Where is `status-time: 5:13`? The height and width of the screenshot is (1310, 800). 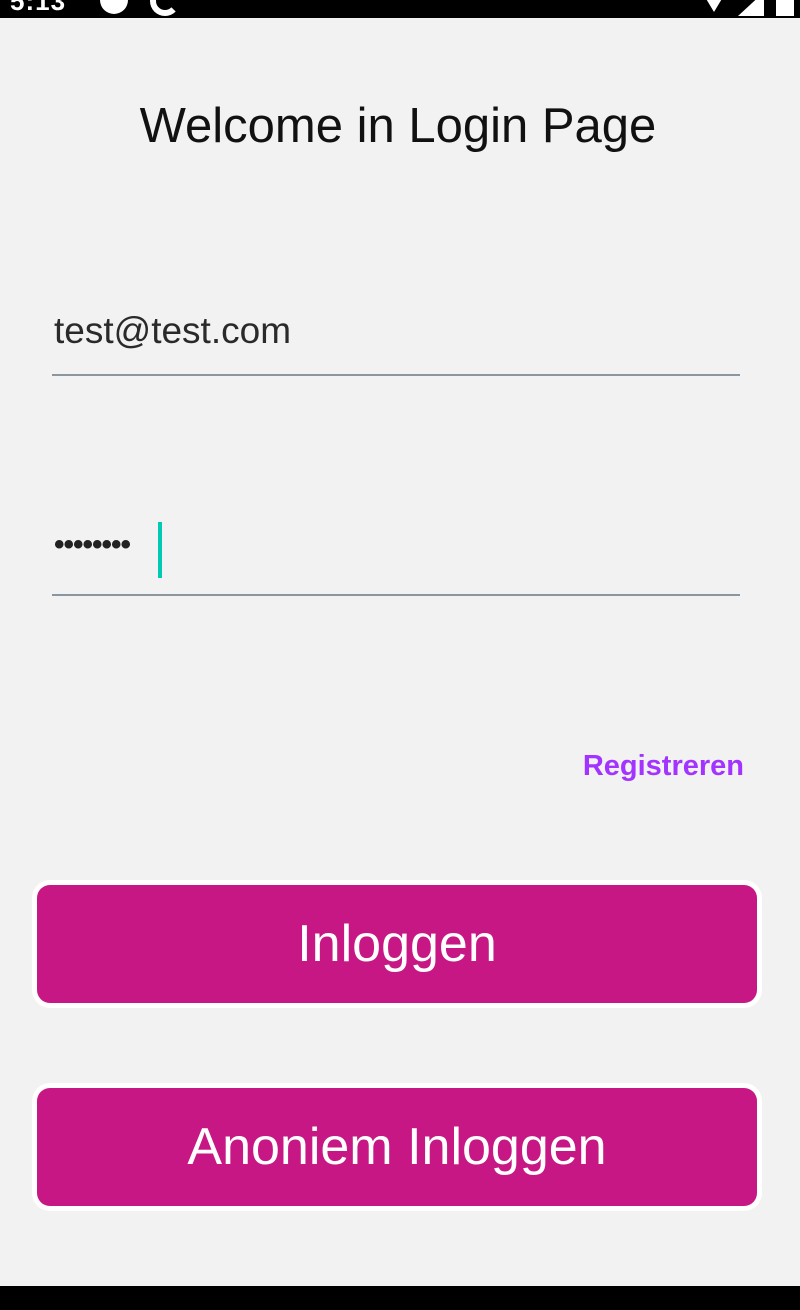 status-time: 5:13 is located at coordinates (38, 8).